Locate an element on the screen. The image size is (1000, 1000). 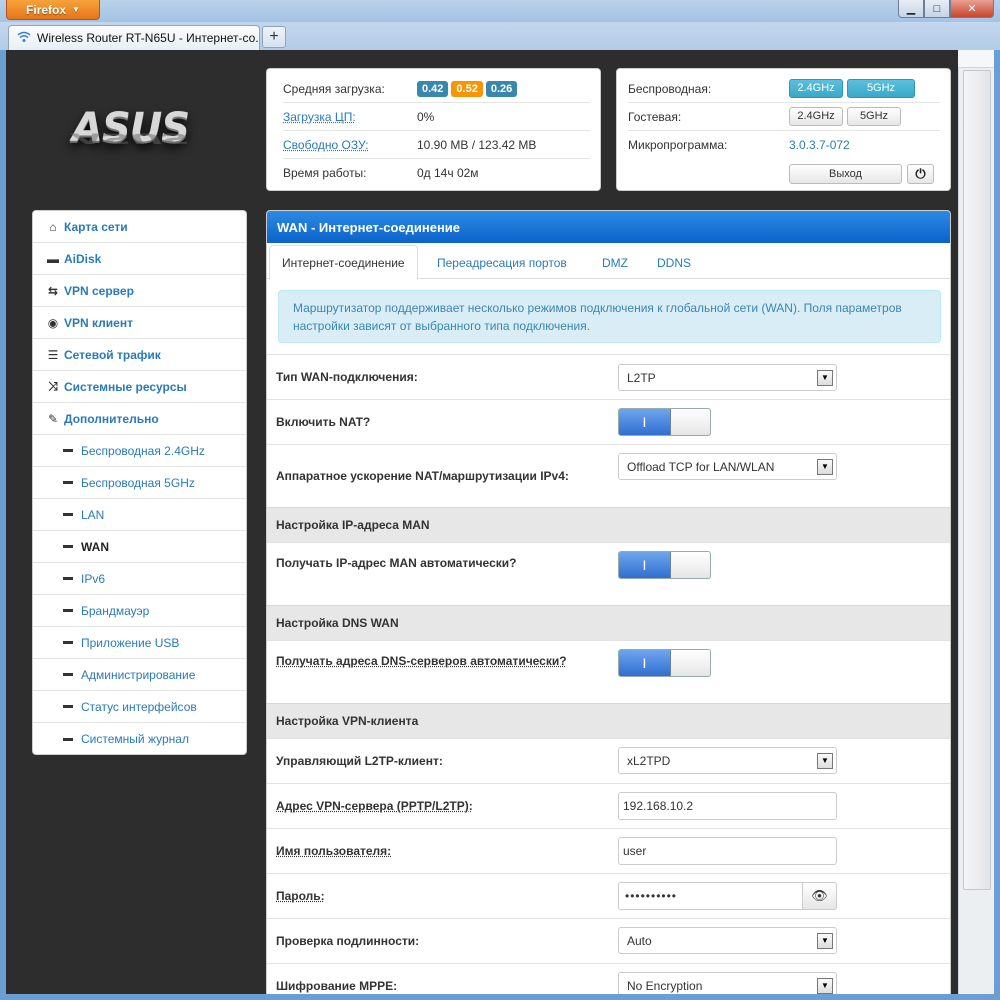
hw-accel-select: Offload TCP for LAN/WLAN ▼ is located at coordinates (727, 466).